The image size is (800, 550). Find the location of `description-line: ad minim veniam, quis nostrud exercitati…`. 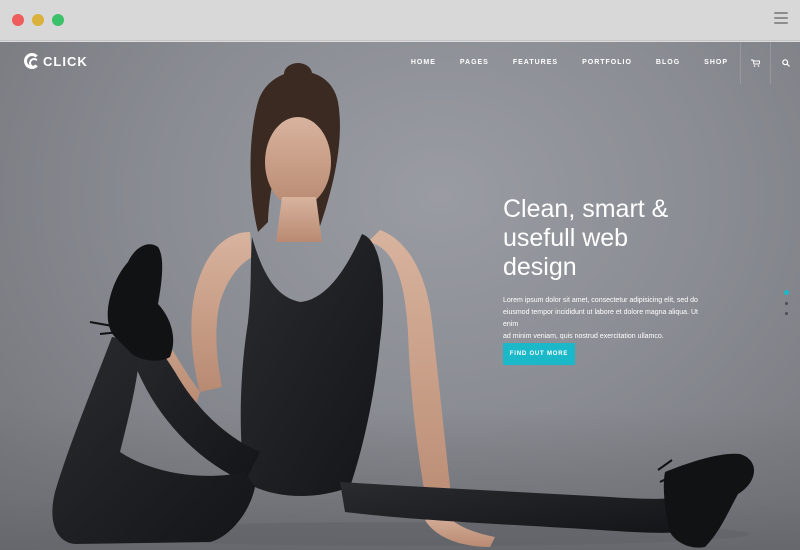

description-line: ad minim veniam, quis nostrud exercitati… is located at coordinates (583, 336).